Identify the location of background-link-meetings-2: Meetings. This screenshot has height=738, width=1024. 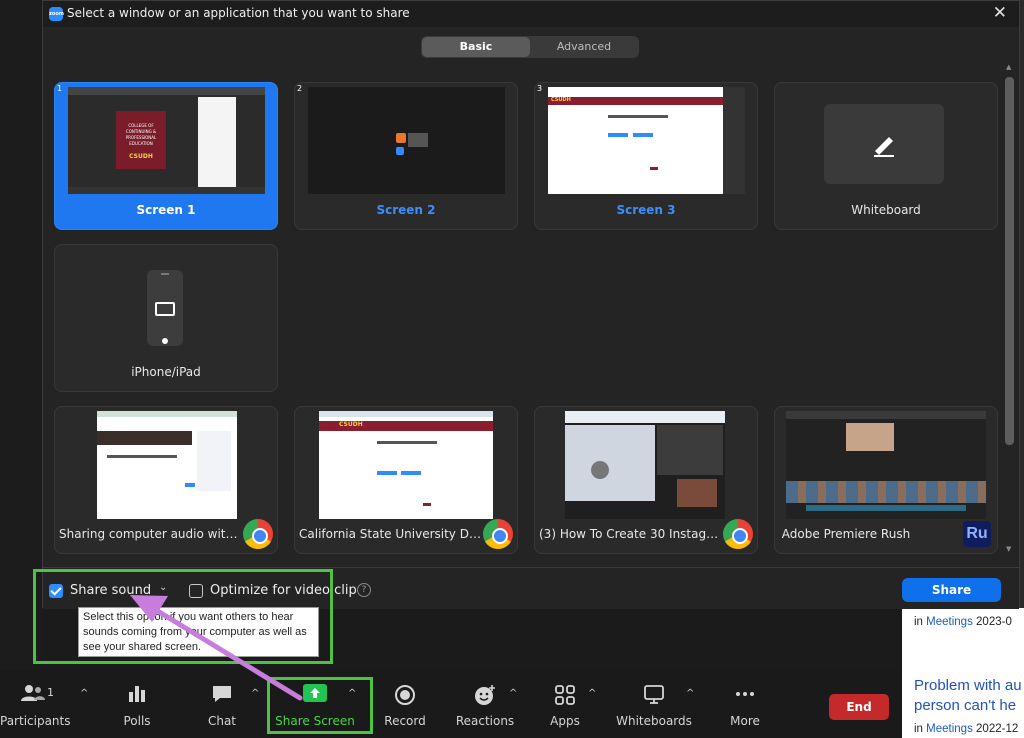
(949, 729).